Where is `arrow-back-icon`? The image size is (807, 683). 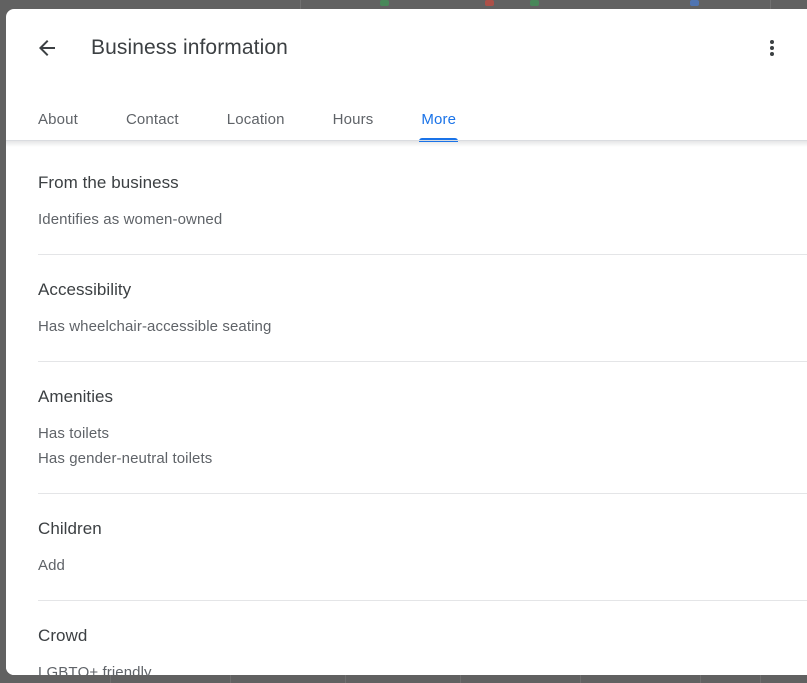 arrow-back-icon is located at coordinates (47, 48).